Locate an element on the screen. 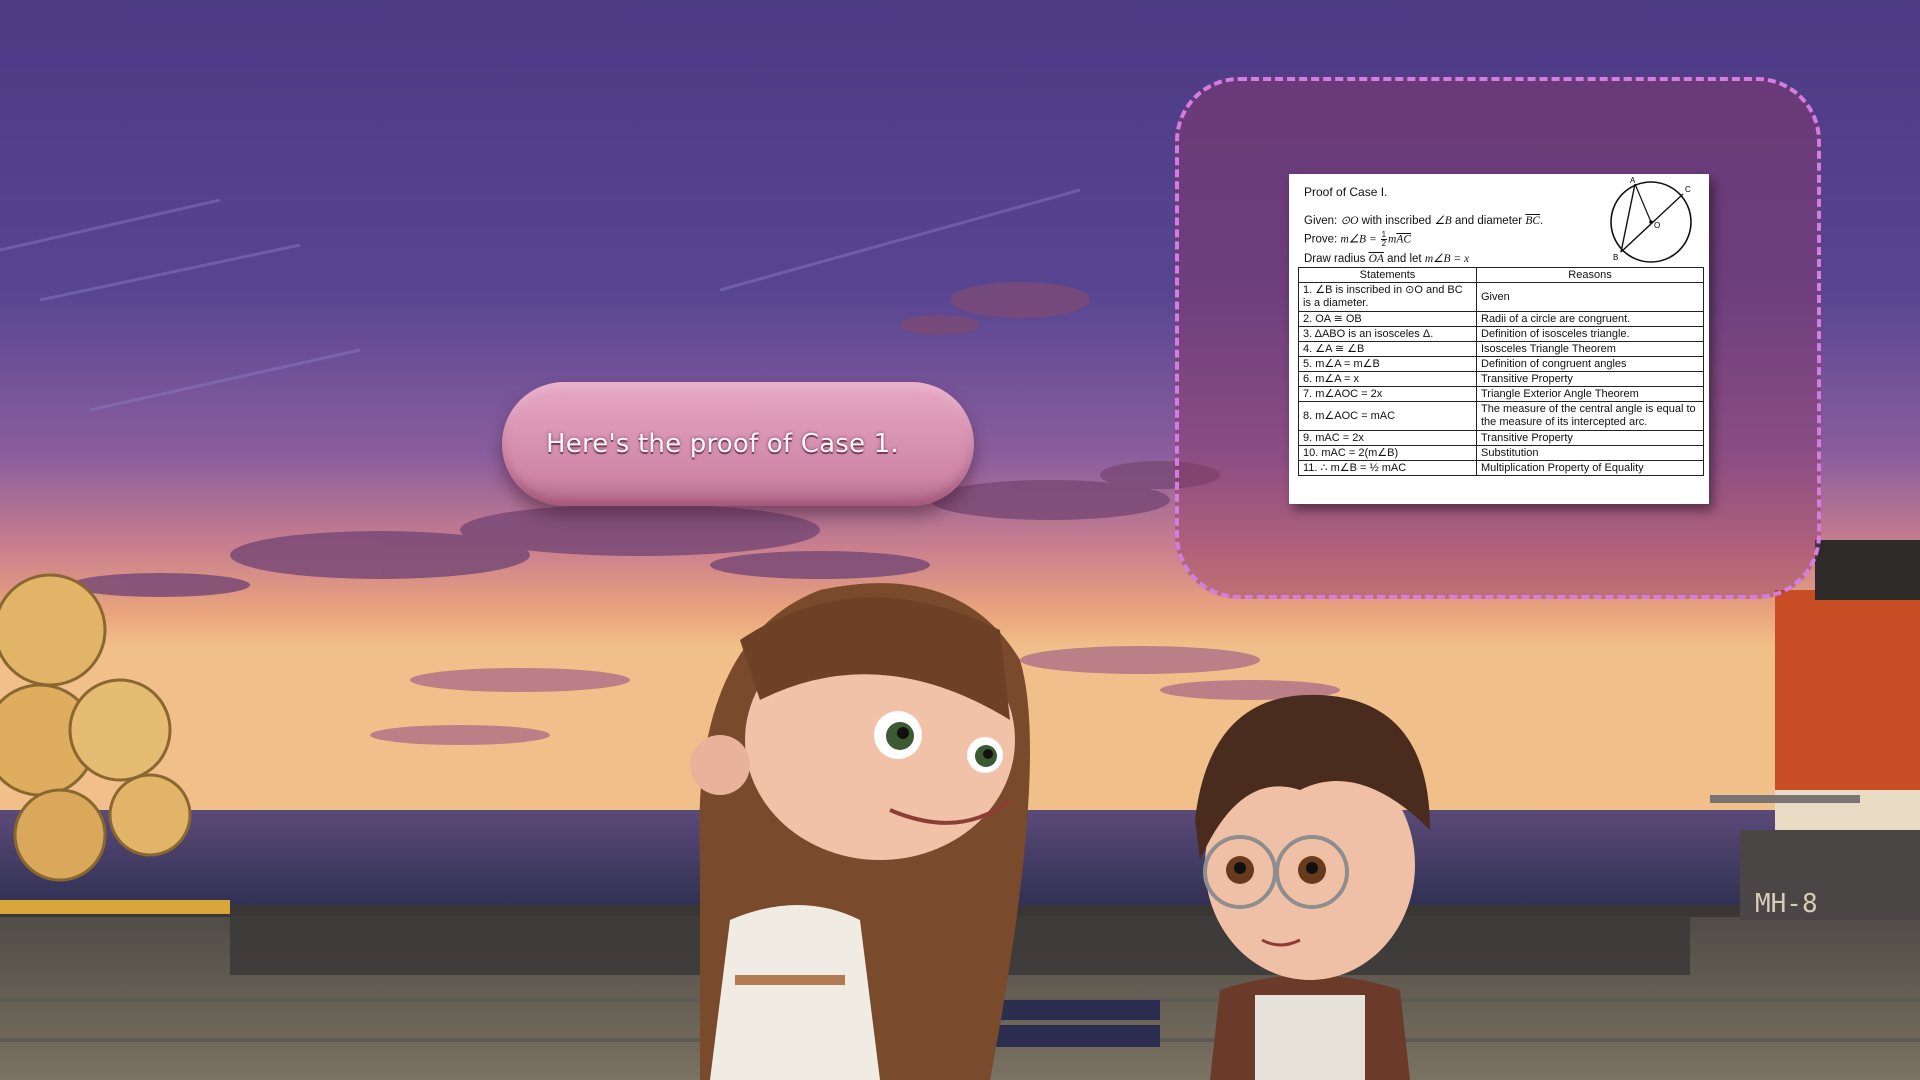 This screenshot has height=1080, width=1920. boy-character is located at coordinates (1312, 887).